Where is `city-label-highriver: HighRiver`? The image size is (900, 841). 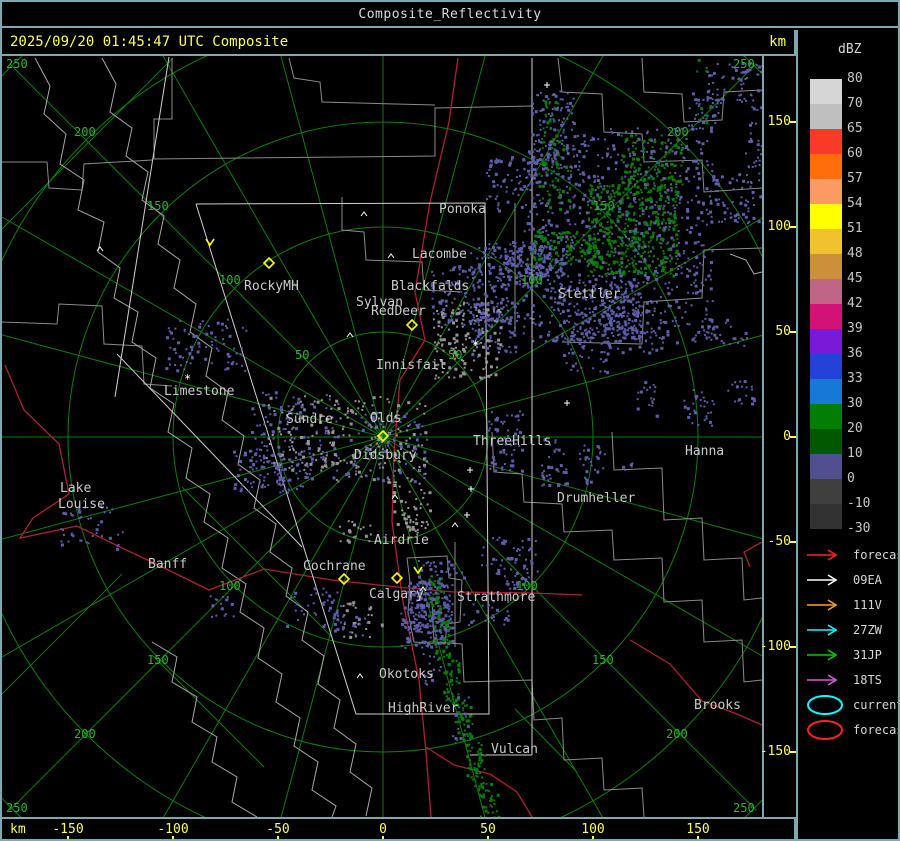 city-label-highriver: HighRiver is located at coordinates (423, 708).